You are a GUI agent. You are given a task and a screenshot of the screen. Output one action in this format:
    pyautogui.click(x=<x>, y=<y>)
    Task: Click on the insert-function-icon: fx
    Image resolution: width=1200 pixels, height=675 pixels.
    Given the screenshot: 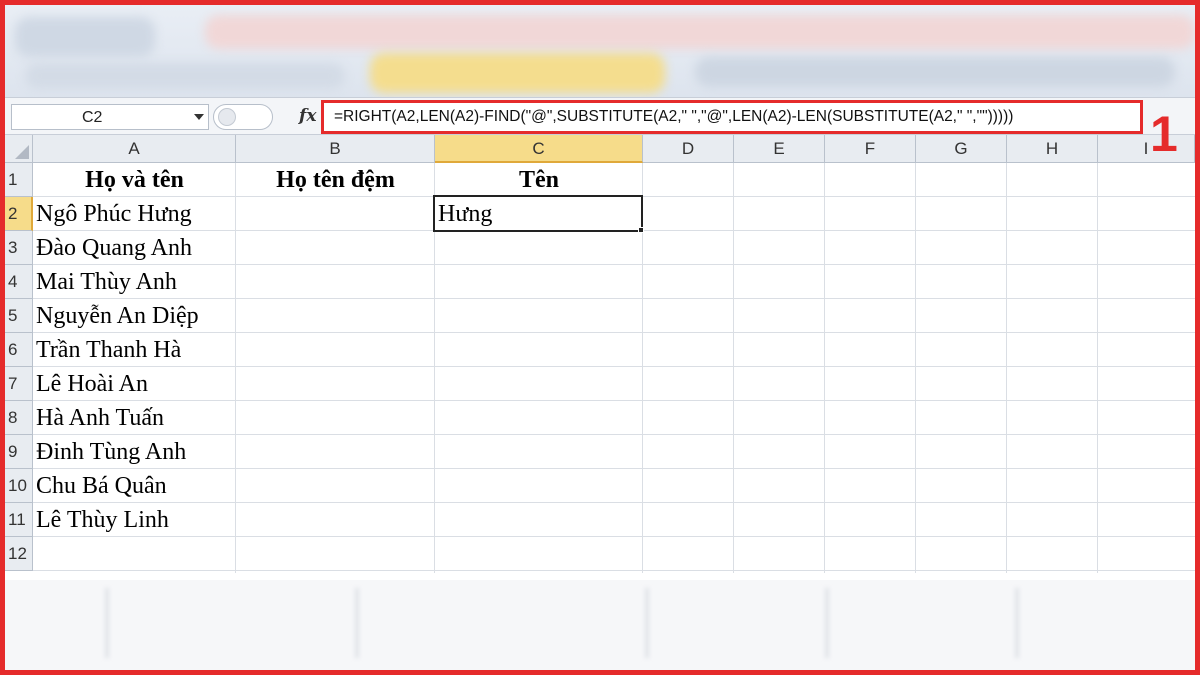 What is the action you would take?
    pyautogui.click(x=307, y=116)
    